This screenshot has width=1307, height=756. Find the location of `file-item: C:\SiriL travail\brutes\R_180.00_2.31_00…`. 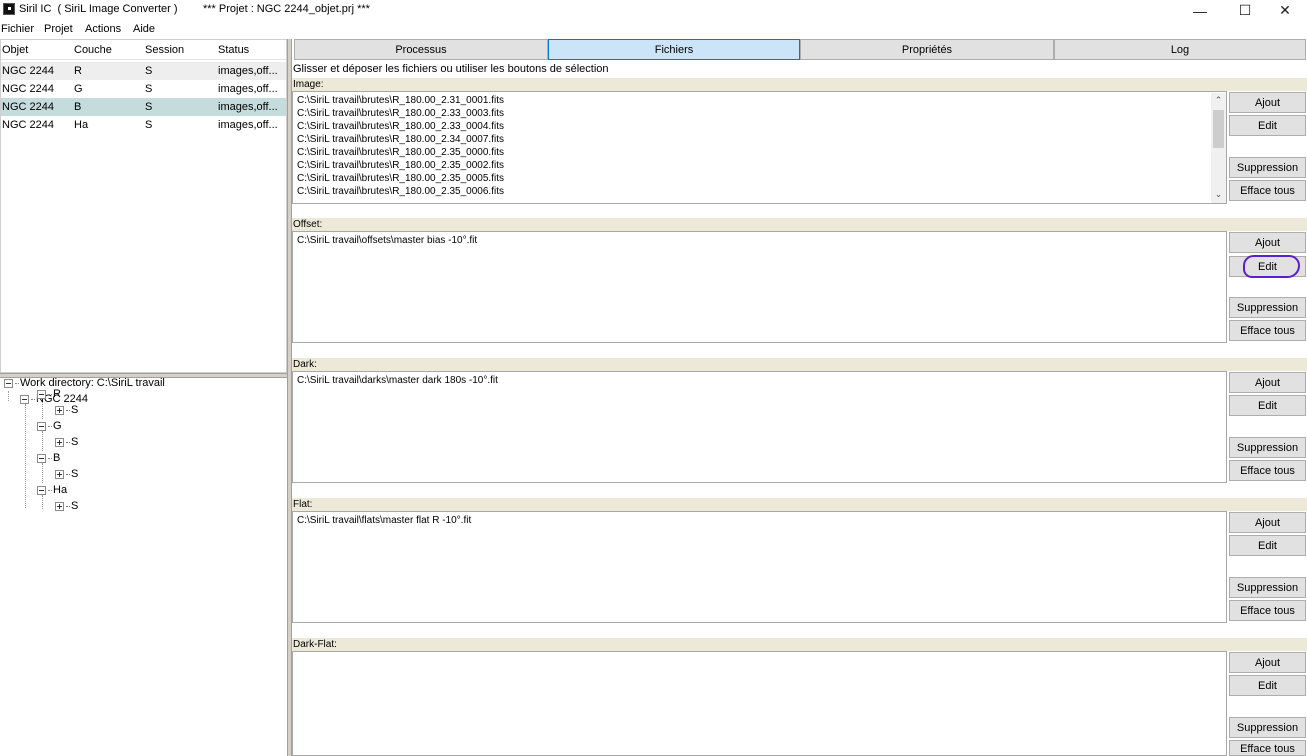

file-item: C:\SiriL travail\brutes\R_180.00_2.31_00… is located at coordinates (400, 100).